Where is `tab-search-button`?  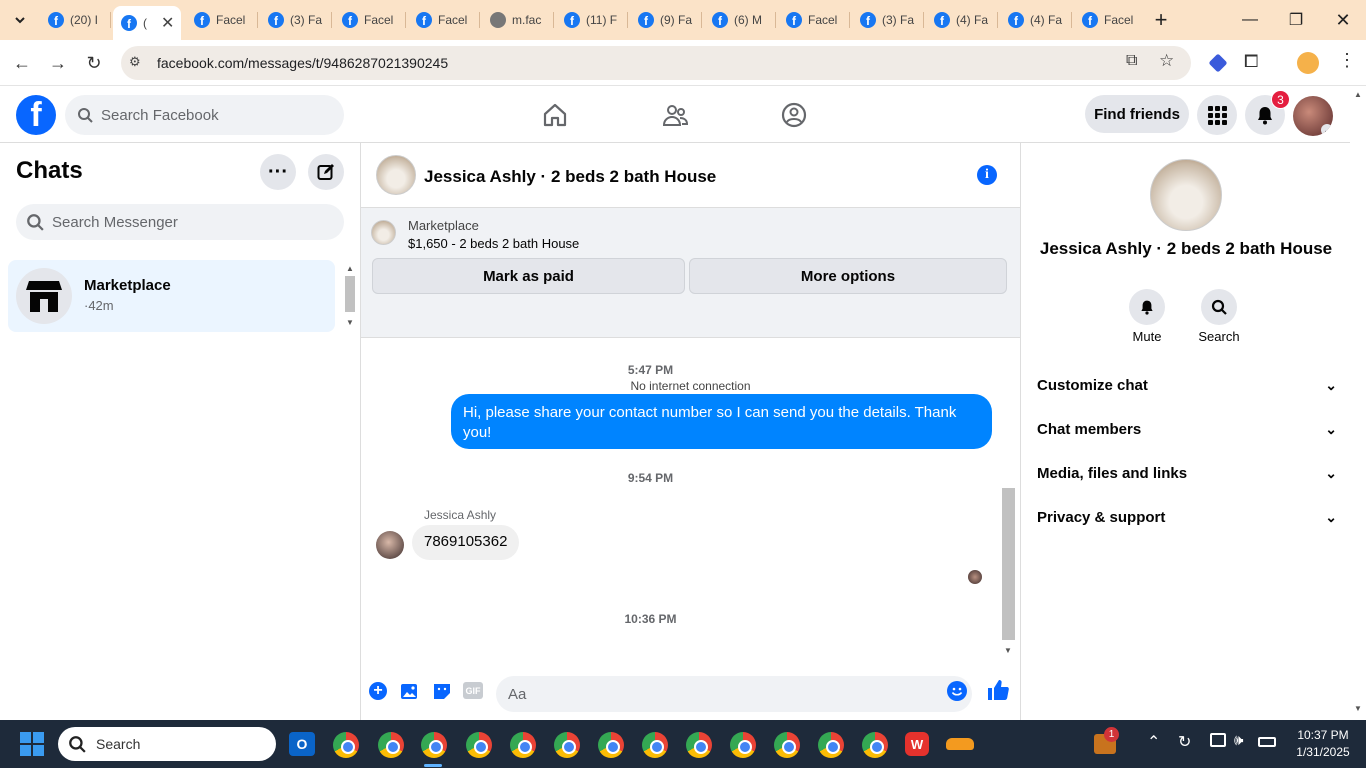
tab-search-button is located at coordinates (20, 20).